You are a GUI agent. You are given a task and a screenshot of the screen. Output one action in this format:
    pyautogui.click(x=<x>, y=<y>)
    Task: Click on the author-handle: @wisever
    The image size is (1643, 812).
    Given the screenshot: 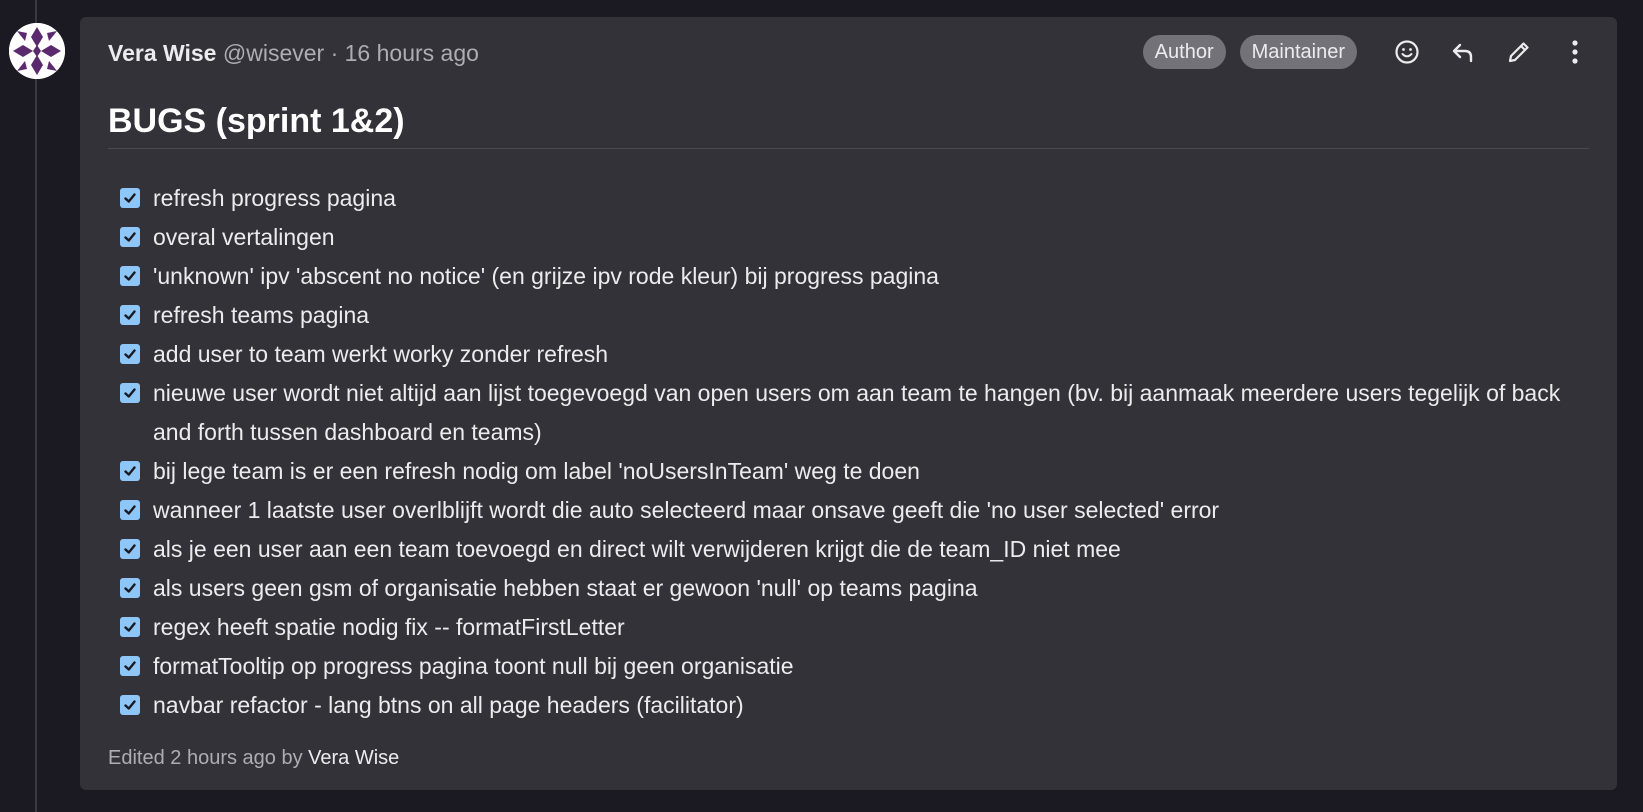 What is the action you would take?
    pyautogui.click(x=273, y=53)
    